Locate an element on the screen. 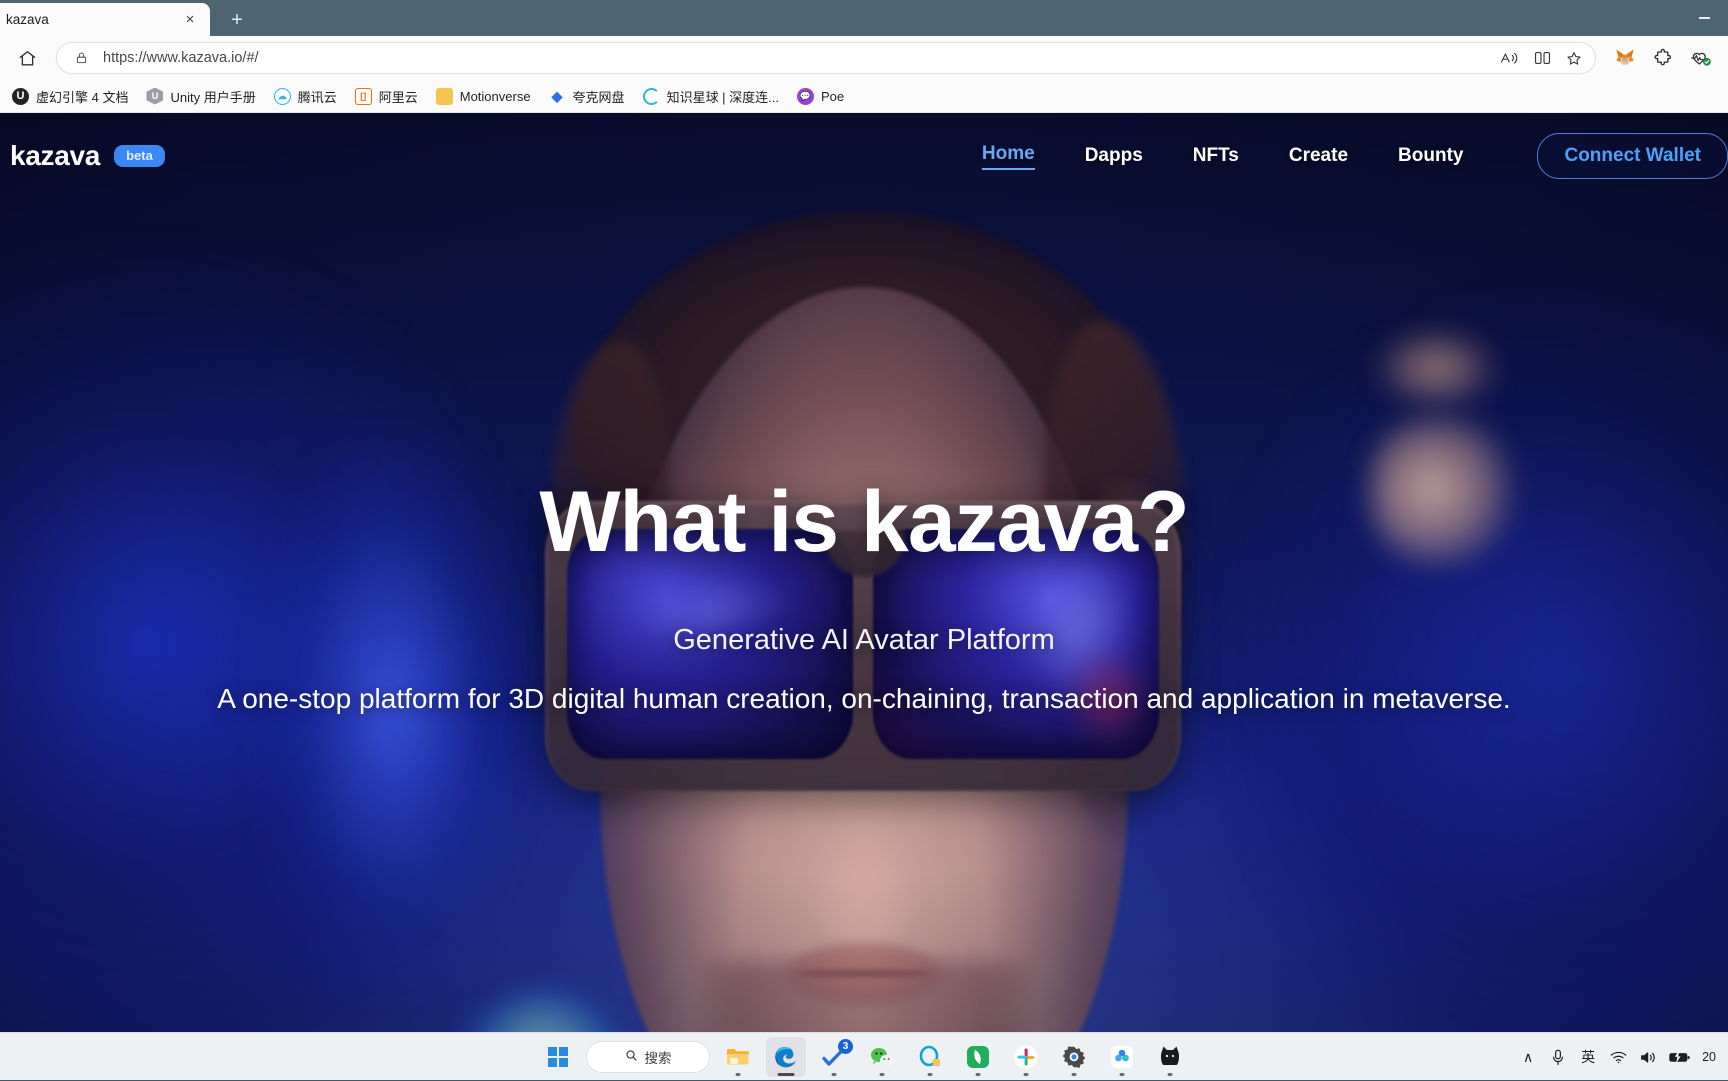  browser-toolbar: https://www.kazava.io/#/ is located at coordinates (864, 58).